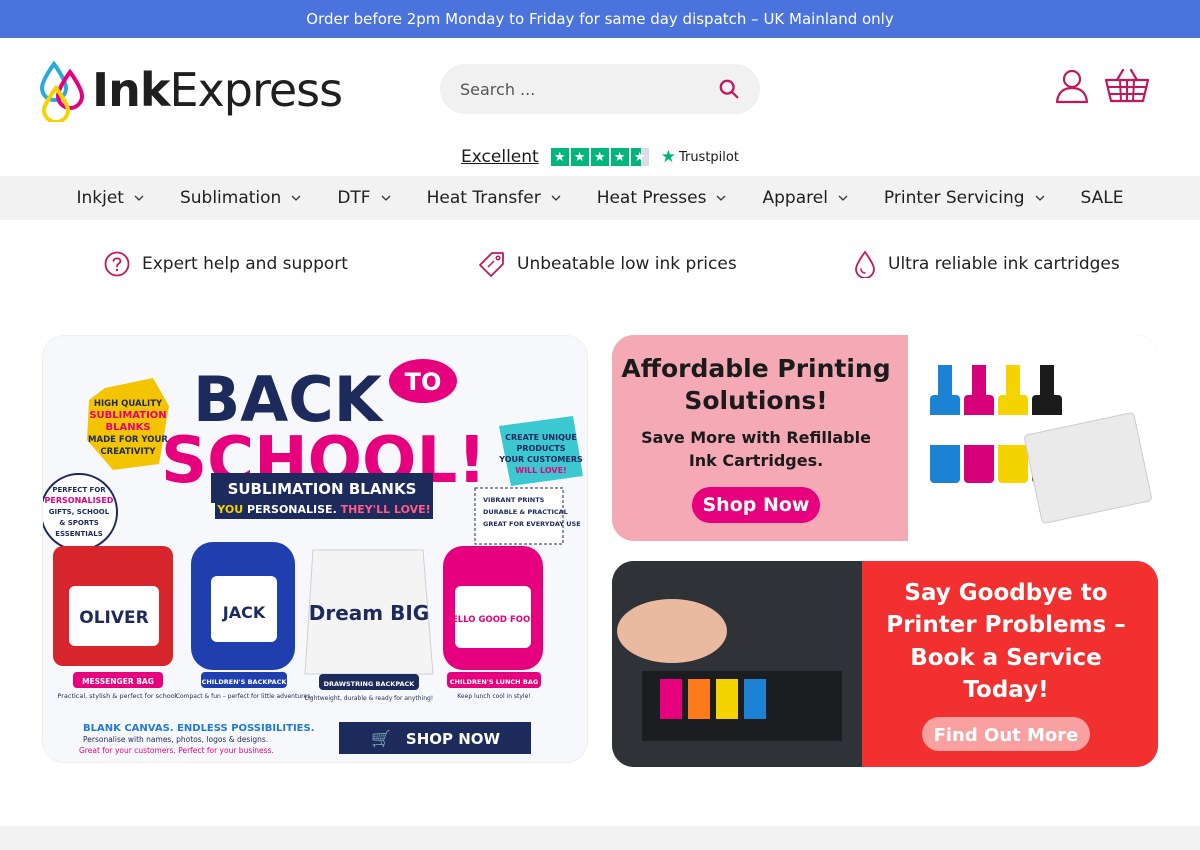 Image resolution: width=1200 pixels, height=850 pixels. I want to click on svg-text: SUBLIMATION, so click(127, 415).